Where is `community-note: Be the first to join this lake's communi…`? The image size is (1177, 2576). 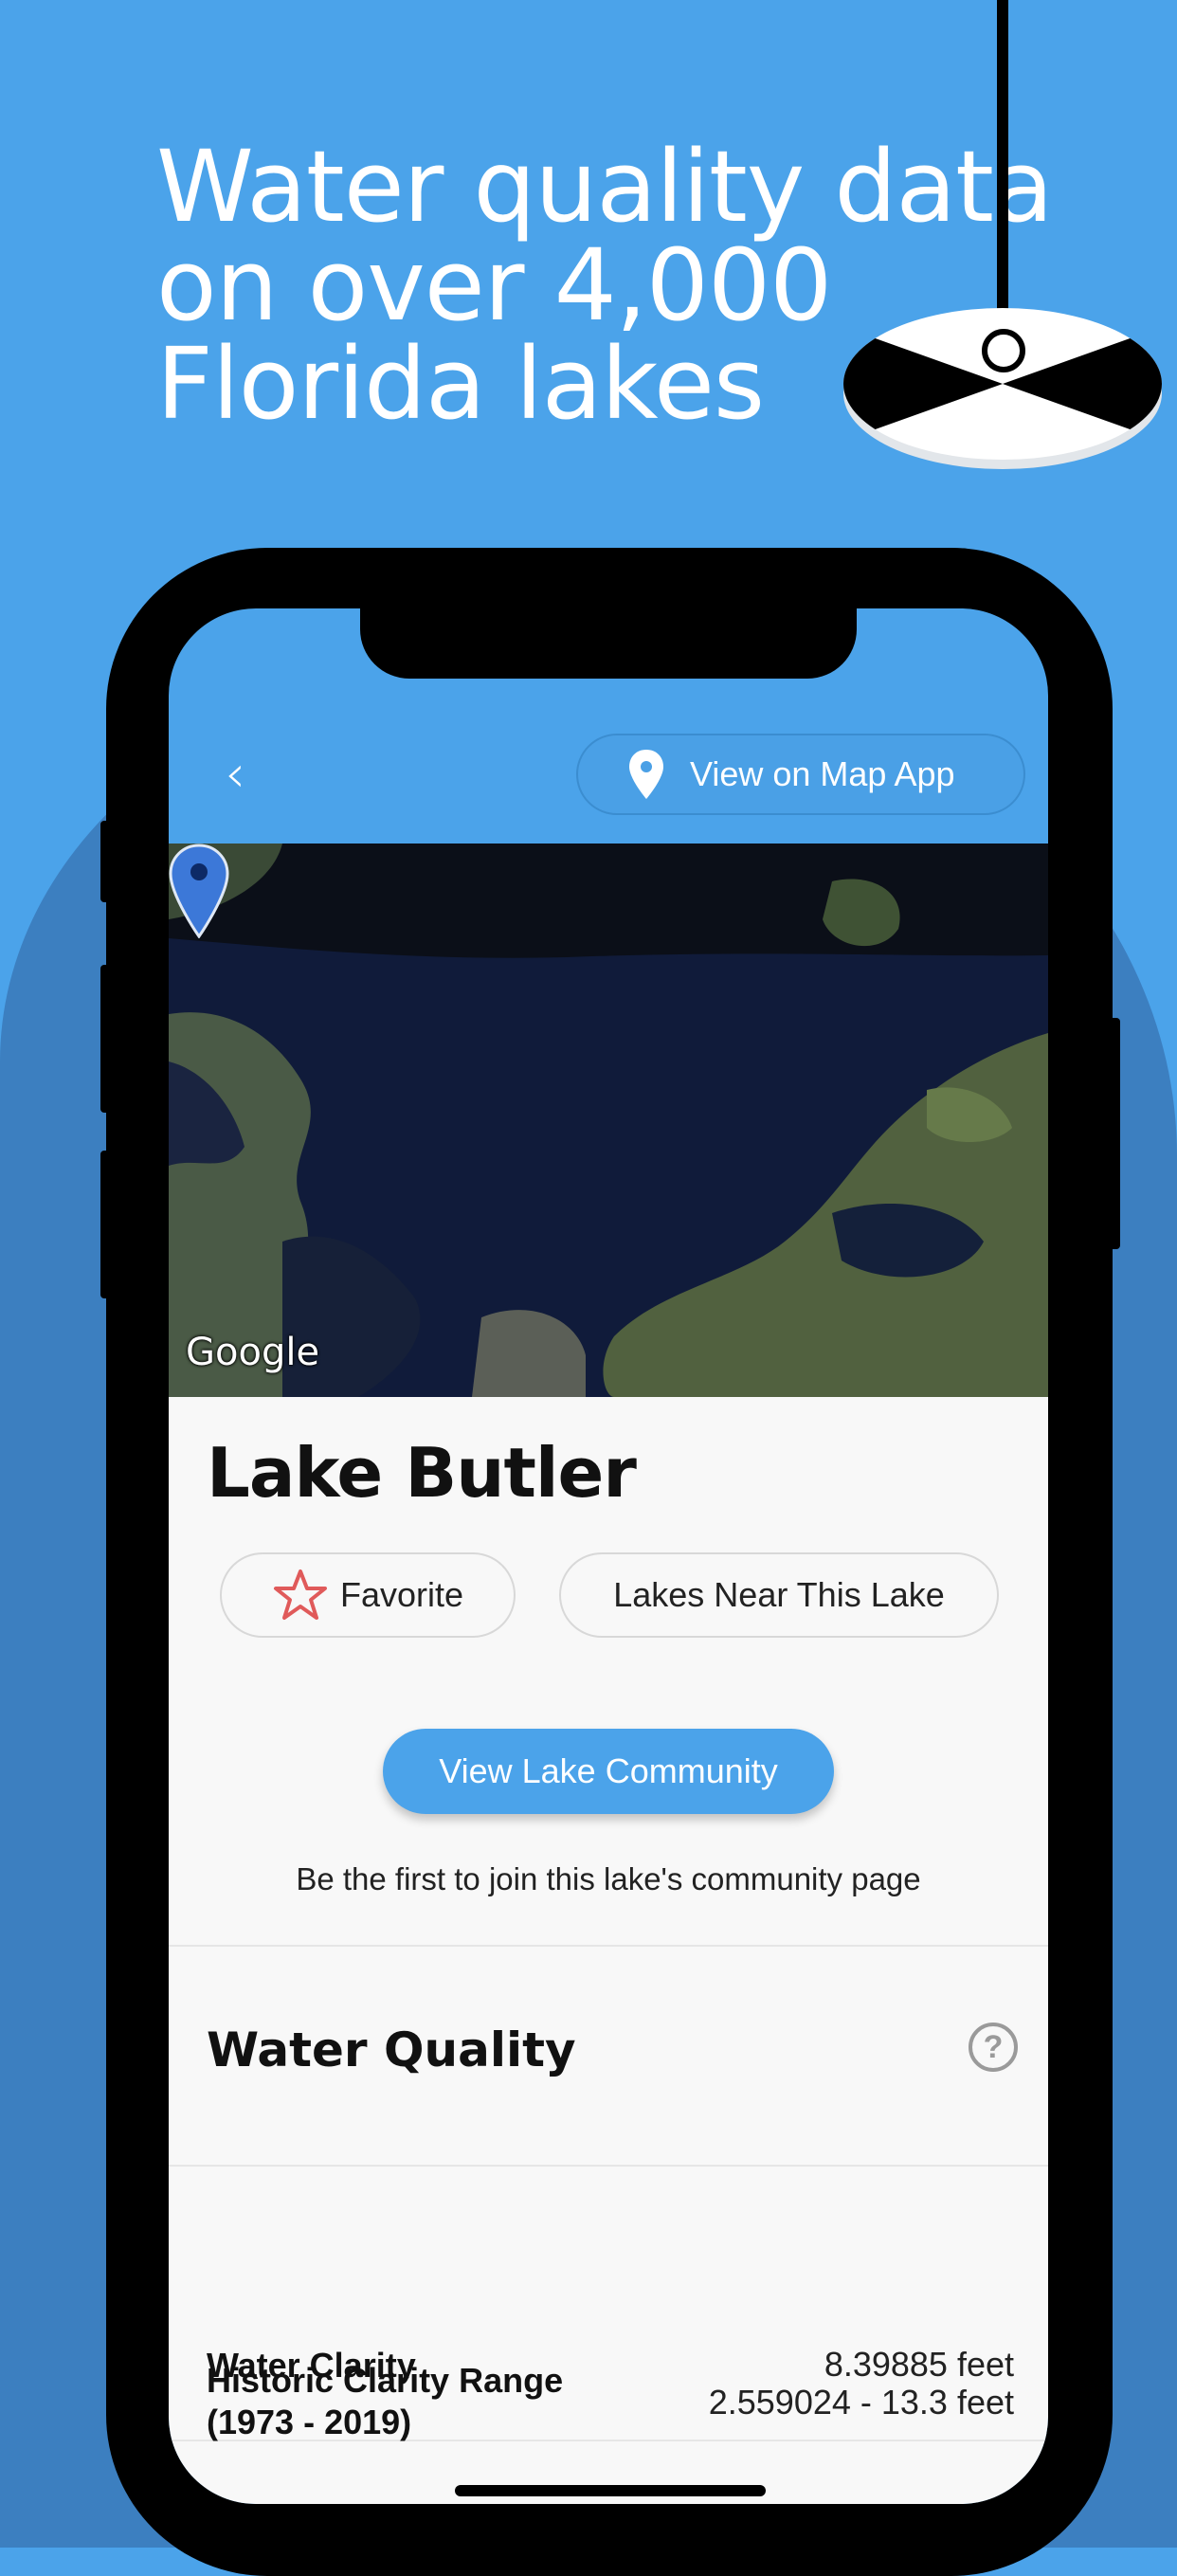
community-note: Be the first to join this lake's communi… is located at coordinates (608, 1878).